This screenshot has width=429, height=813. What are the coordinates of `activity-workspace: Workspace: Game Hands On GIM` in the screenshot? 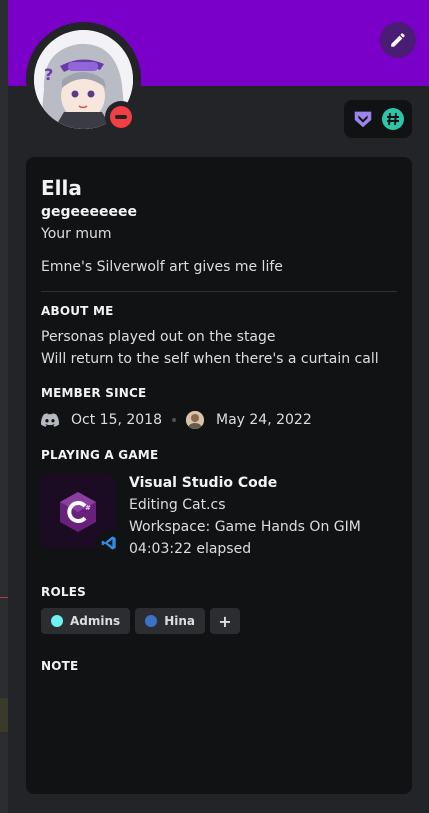 It's located at (245, 527).